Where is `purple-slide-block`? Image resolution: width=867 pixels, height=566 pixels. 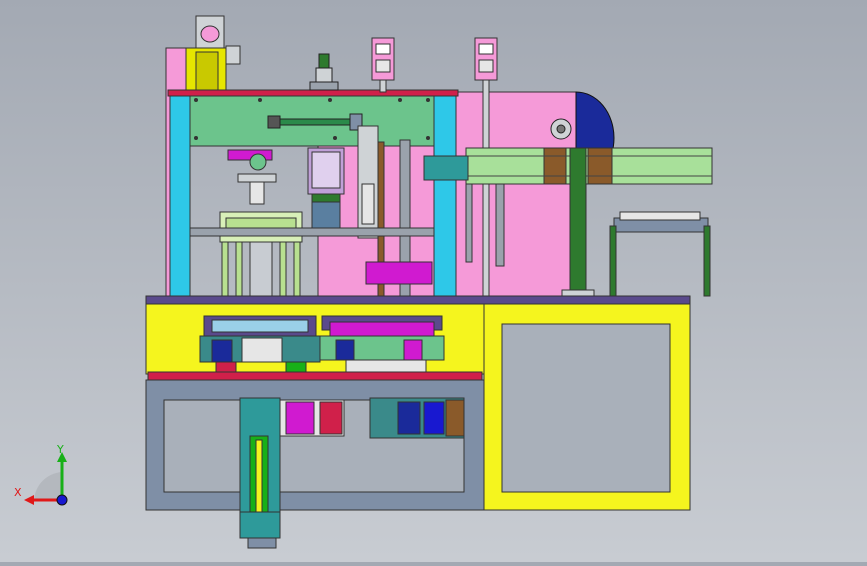
purple-slide-block is located at coordinates (326, 192).